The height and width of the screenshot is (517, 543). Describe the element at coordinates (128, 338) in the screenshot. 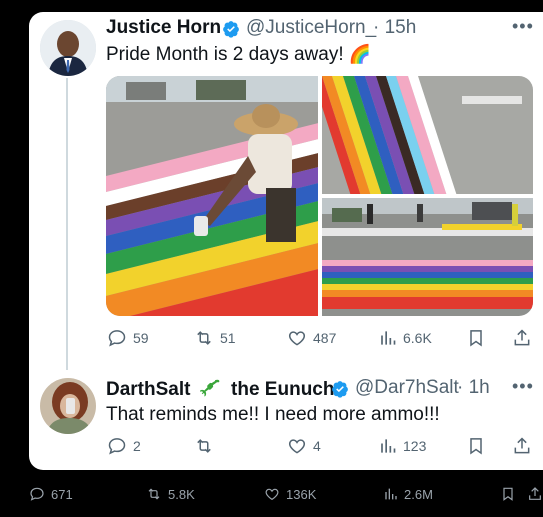

I see `reply-button: 59` at that location.